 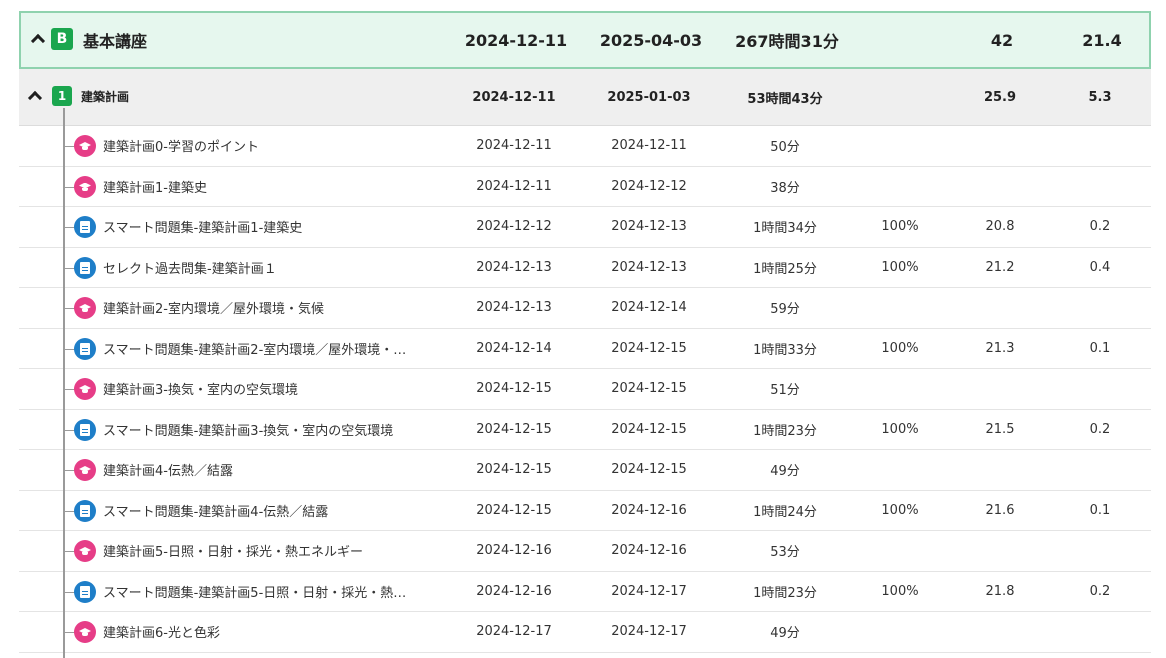 What do you see at coordinates (585, 186) in the screenshot?
I see `lesson-row: 建築計画1-建築史 2024-12-11 2024-12-12 38分` at bounding box center [585, 186].